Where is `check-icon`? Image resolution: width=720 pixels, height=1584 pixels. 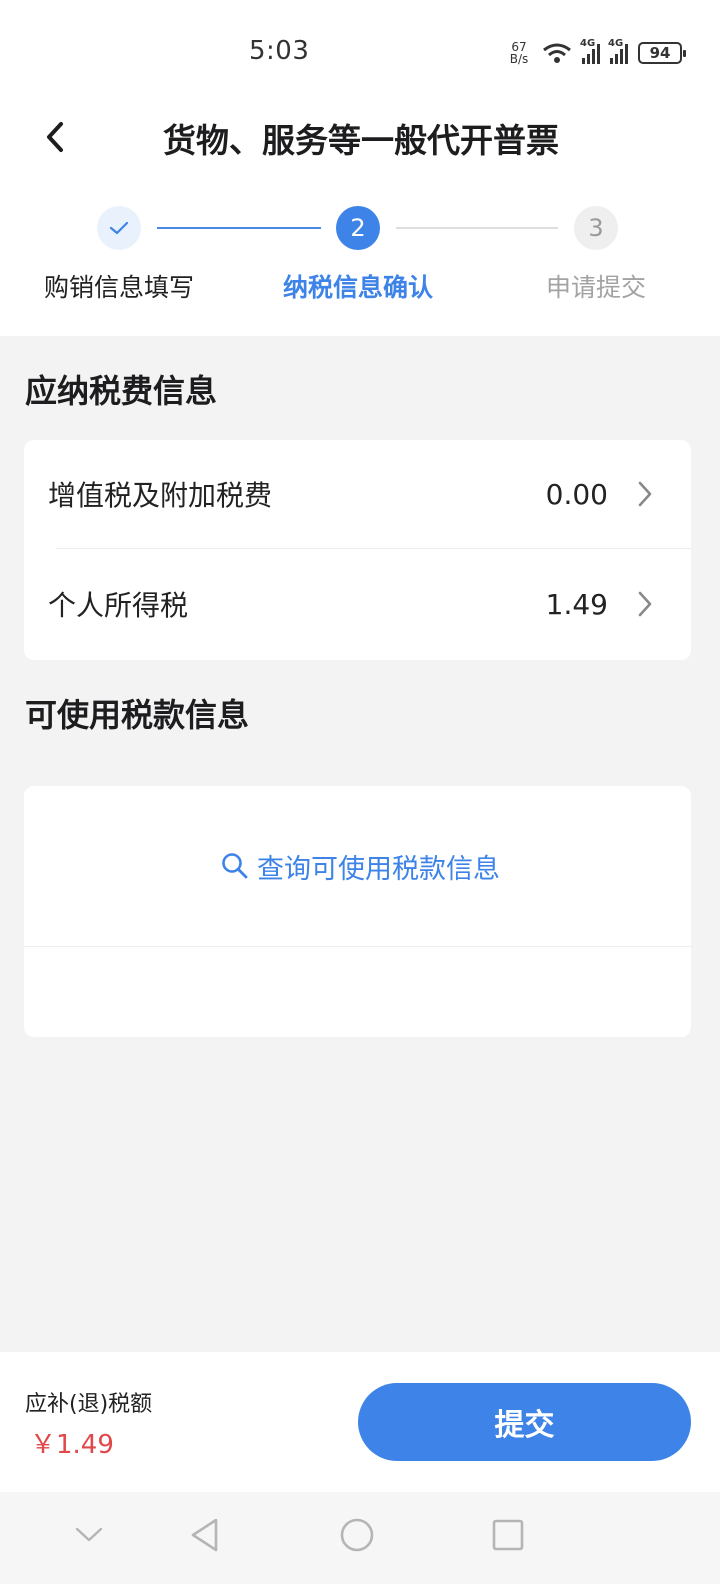 check-icon is located at coordinates (119, 228).